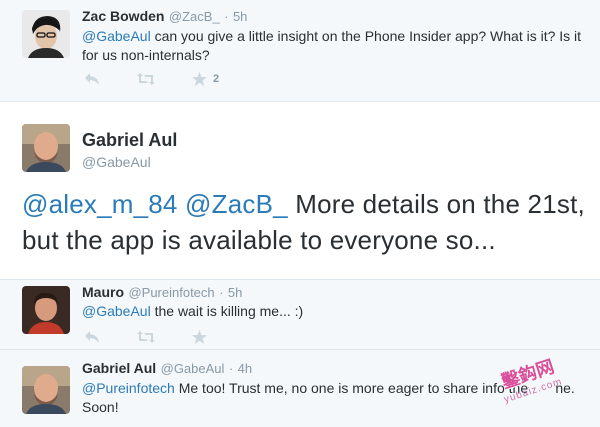  What do you see at coordinates (227, 311) in the screenshot?
I see `tweet-body: the wait is killing me... :)` at bounding box center [227, 311].